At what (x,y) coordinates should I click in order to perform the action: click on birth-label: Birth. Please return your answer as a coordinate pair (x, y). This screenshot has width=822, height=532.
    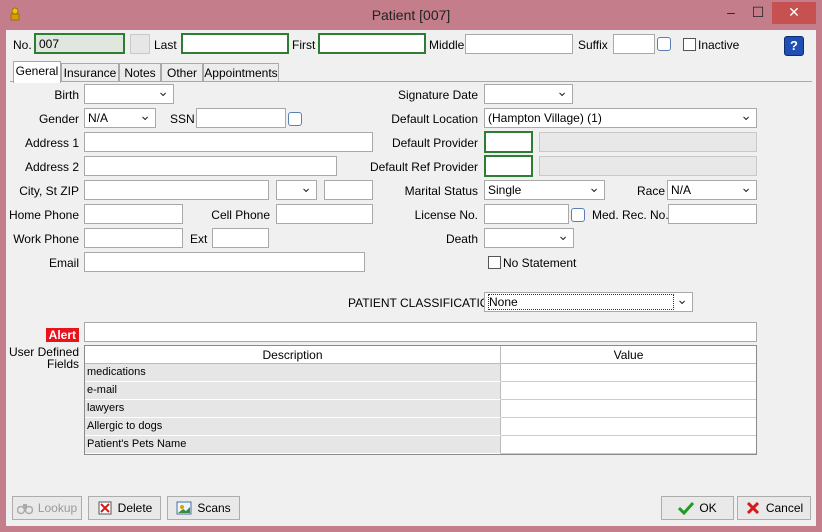
    Looking at the image, I should click on (66, 95).